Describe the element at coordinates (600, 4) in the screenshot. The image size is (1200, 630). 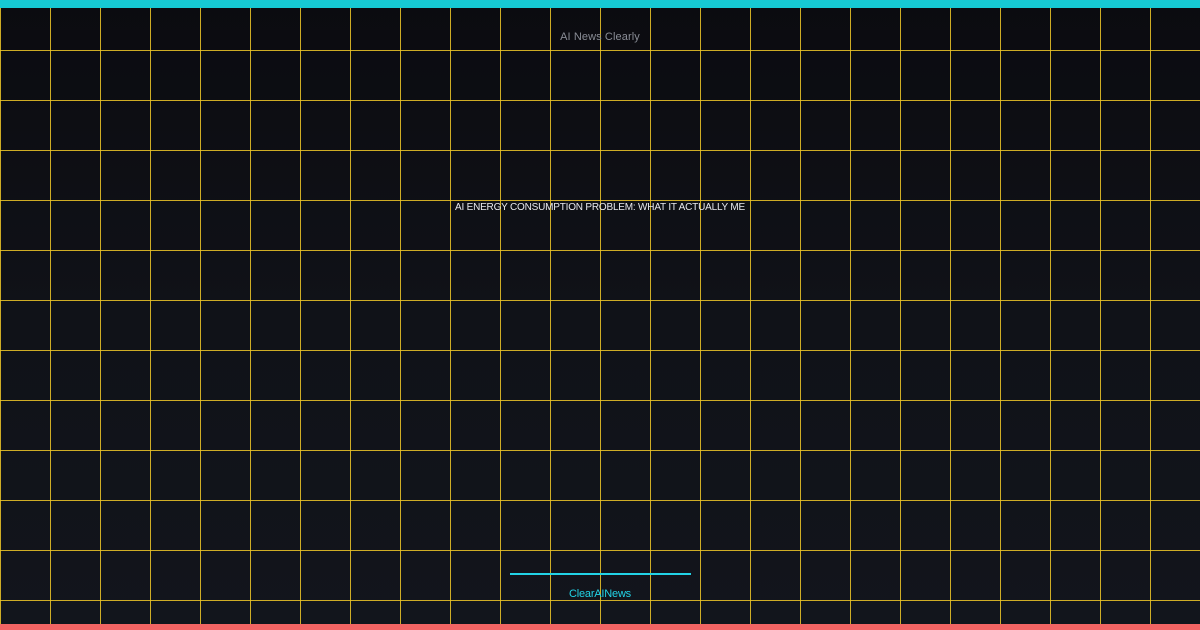
I see `top-accent-bar` at that location.